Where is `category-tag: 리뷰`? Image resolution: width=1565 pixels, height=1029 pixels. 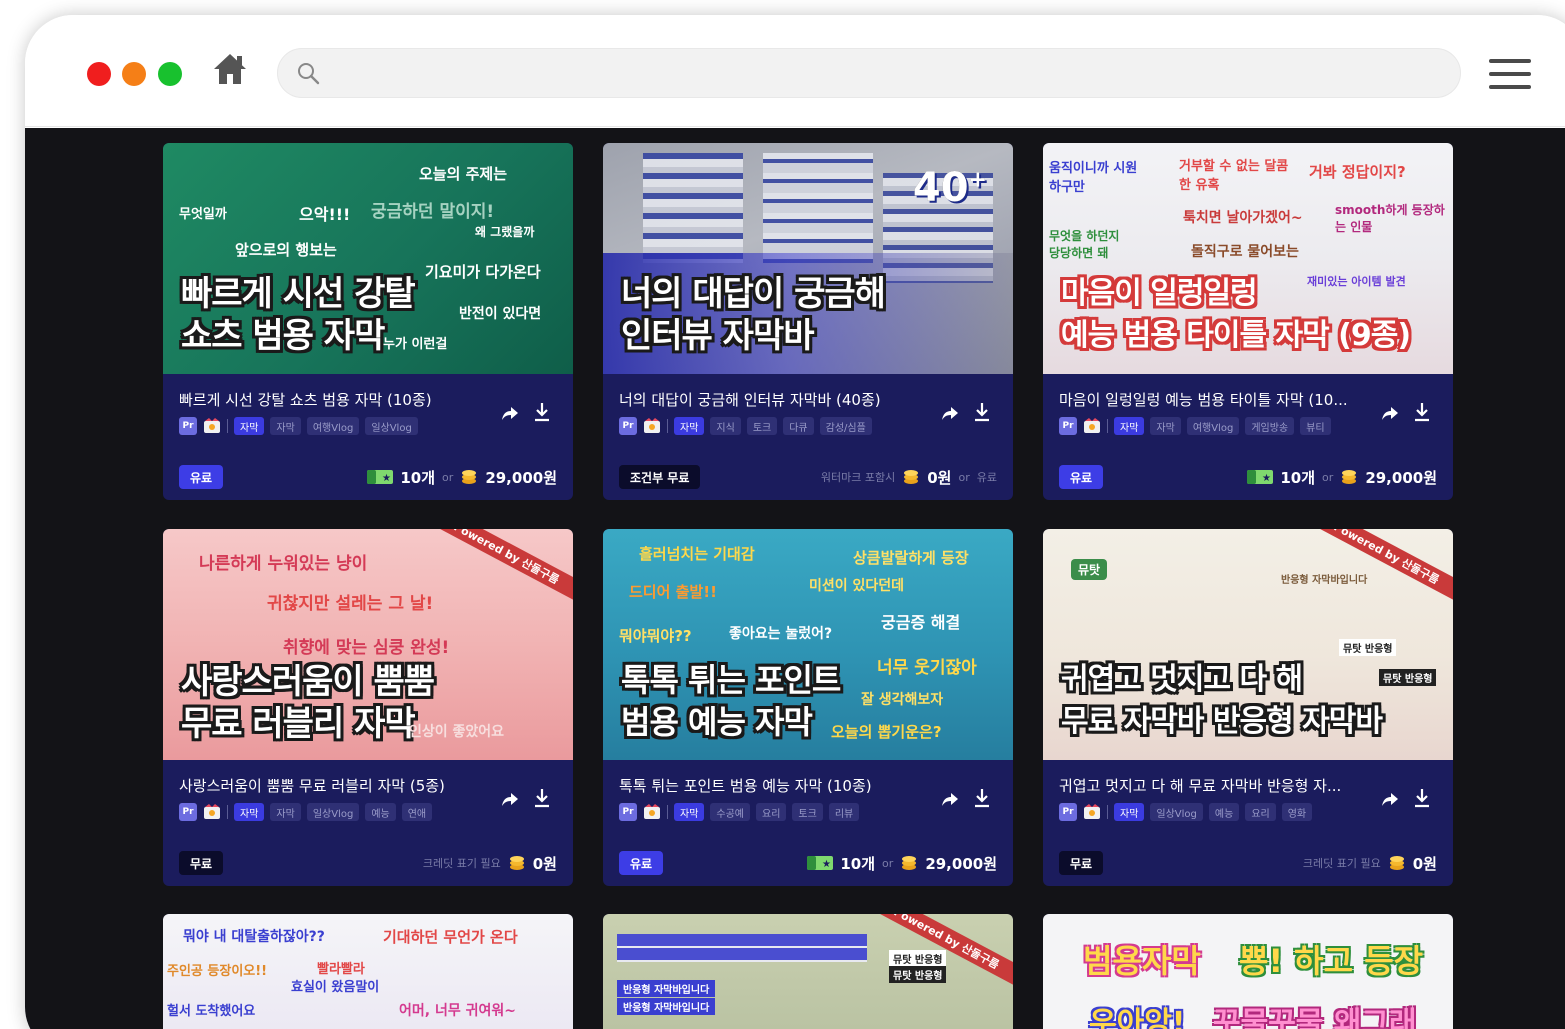
category-tag: 리뷰 is located at coordinates (844, 812).